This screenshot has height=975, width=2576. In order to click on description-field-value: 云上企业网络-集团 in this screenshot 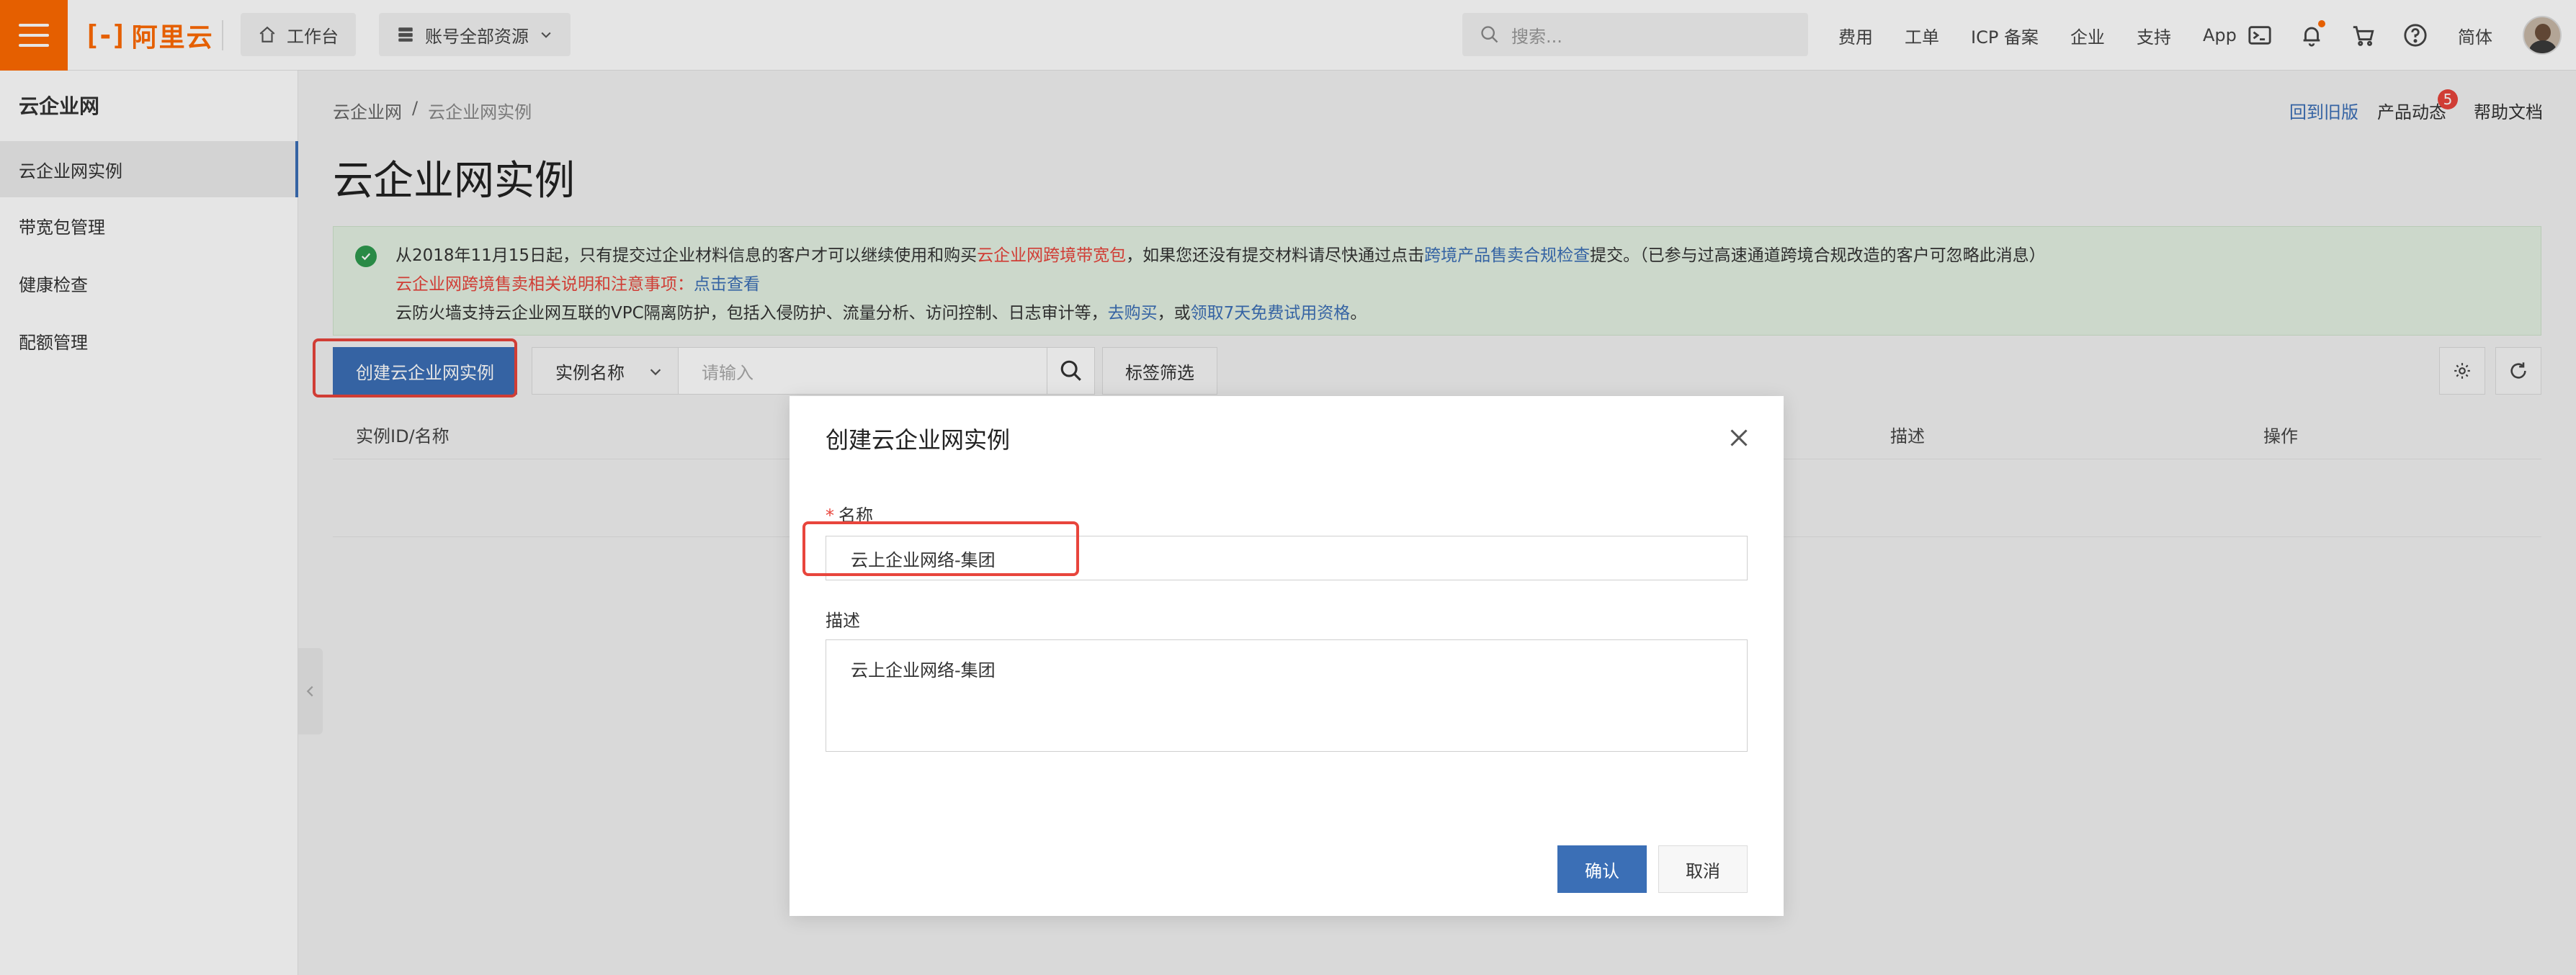, I will do `click(923, 670)`.